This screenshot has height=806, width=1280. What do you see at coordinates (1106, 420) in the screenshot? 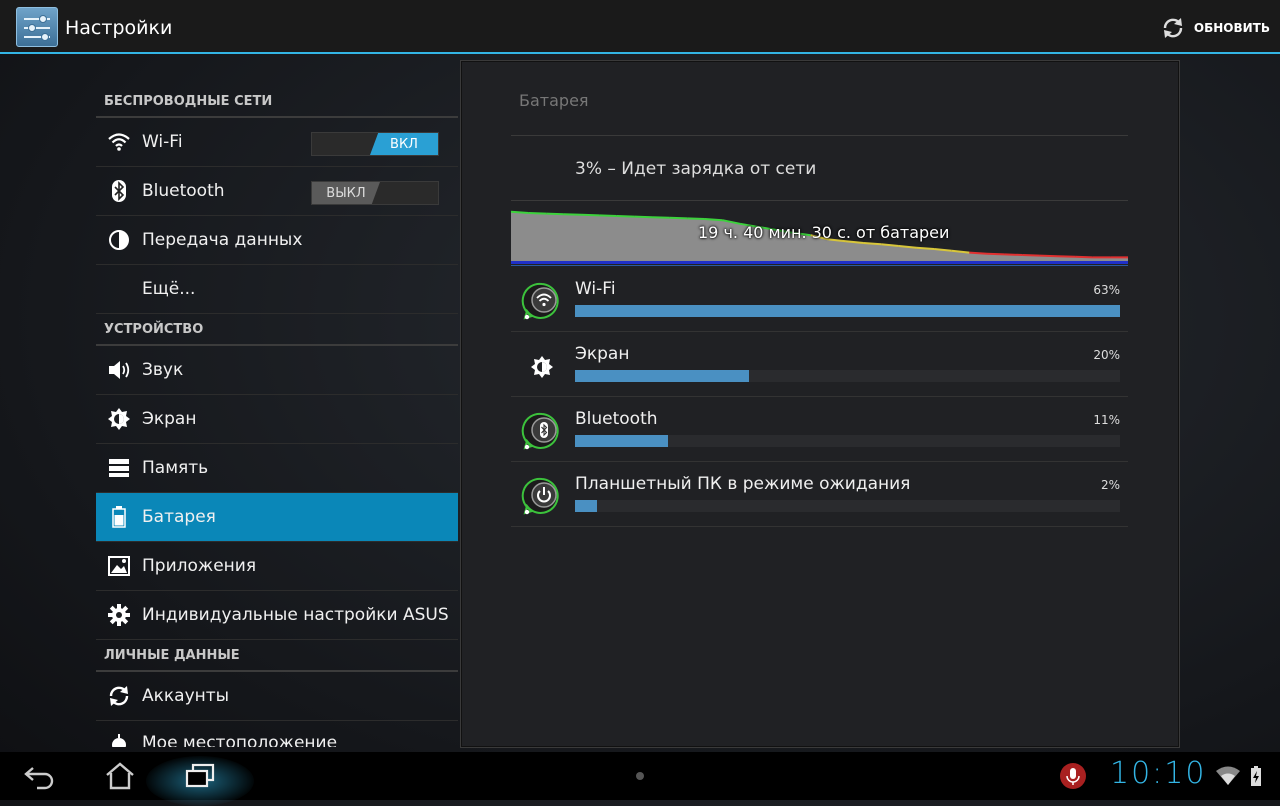
I see `usage-percent: 11%` at bounding box center [1106, 420].